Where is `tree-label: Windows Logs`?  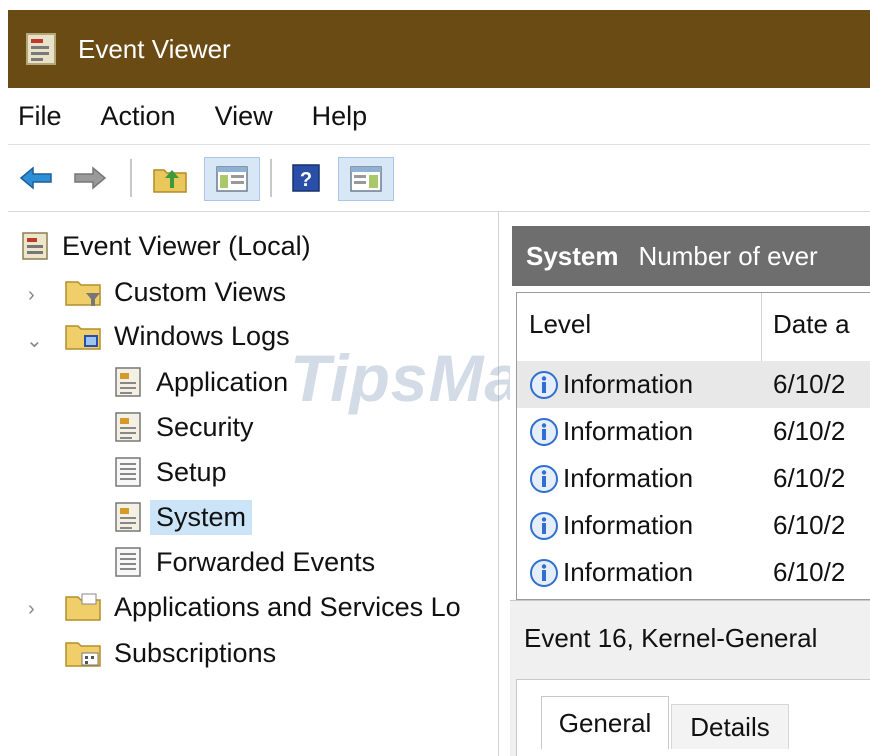
tree-label: Windows Logs is located at coordinates (202, 335).